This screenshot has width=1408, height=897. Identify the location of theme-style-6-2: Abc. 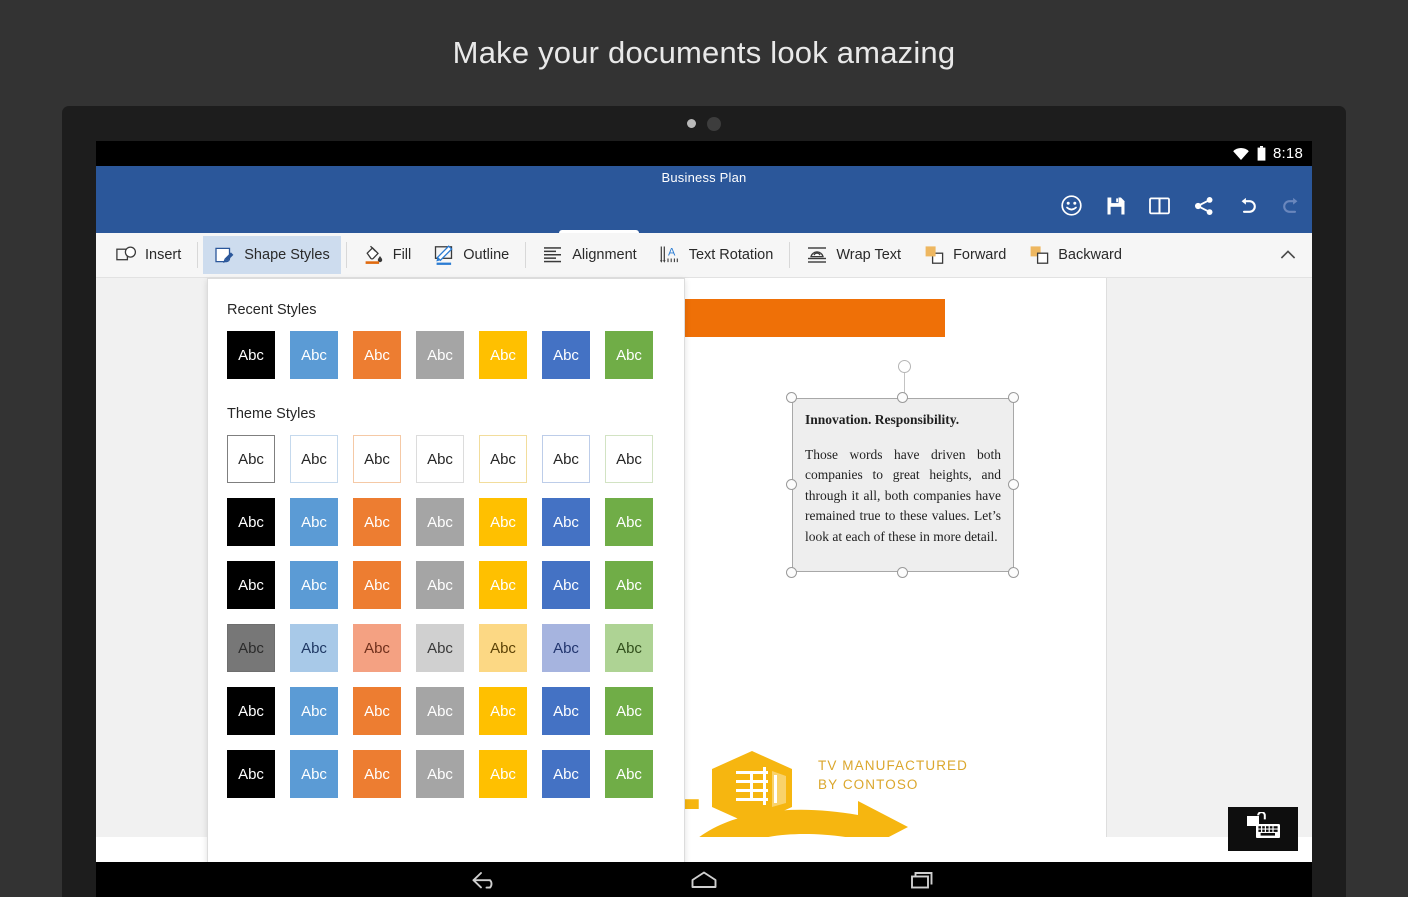
(314, 774).